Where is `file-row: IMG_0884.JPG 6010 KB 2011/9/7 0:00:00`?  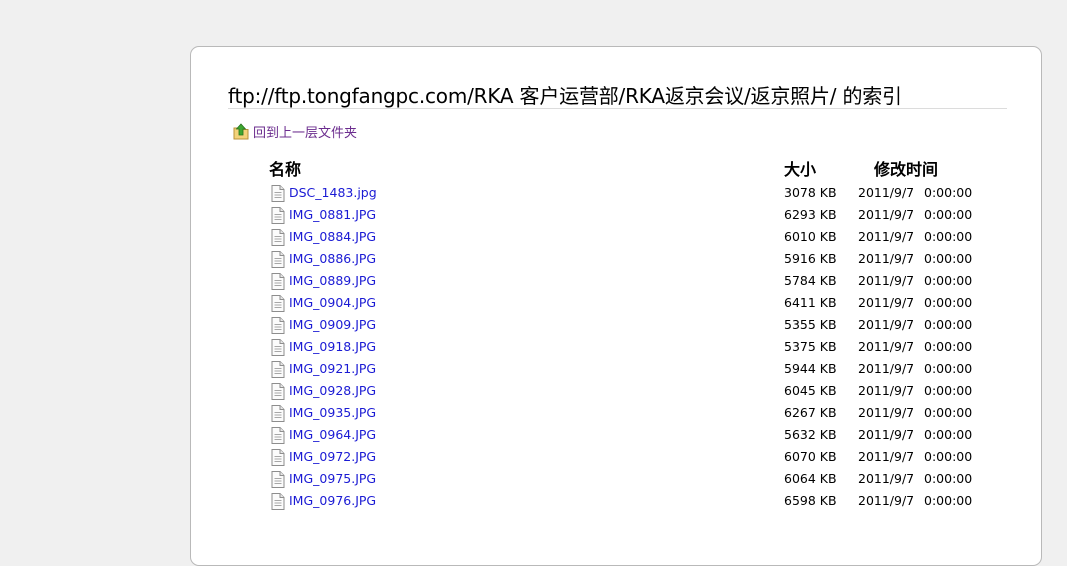
file-row: IMG_0884.JPG 6010 KB 2011/9/7 0:00:00 is located at coordinates (639, 237).